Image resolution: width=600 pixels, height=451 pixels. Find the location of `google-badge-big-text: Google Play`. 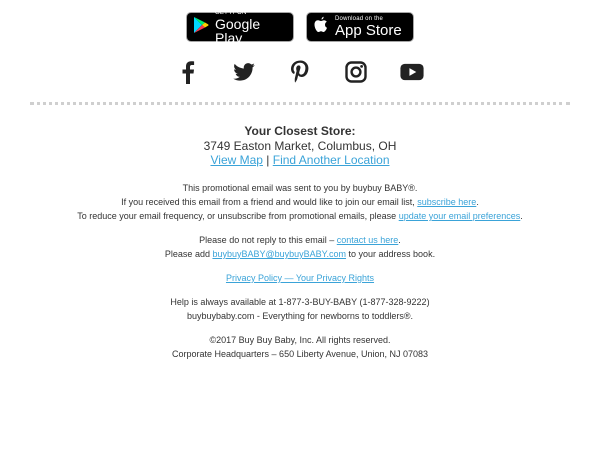

google-badge-big-text: Google Play is located at coordinates (238, 30).